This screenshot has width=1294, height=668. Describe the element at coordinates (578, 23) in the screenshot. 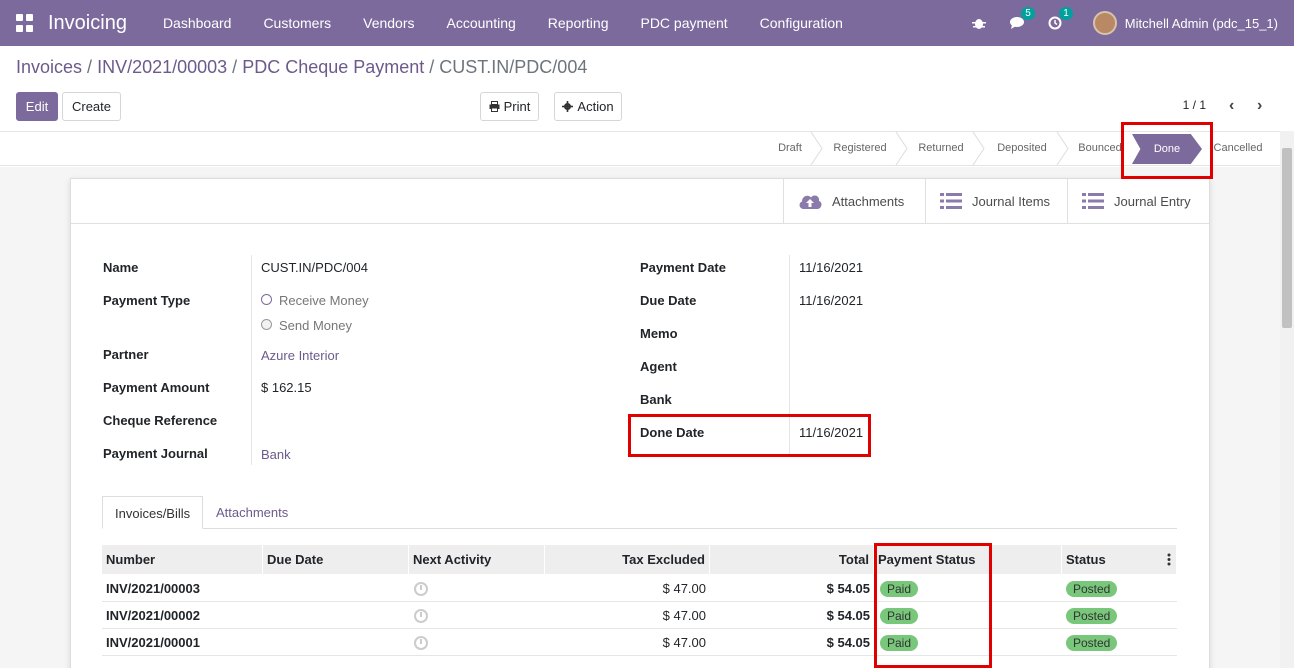

I see `menu-reporting: Reporting` at that location.